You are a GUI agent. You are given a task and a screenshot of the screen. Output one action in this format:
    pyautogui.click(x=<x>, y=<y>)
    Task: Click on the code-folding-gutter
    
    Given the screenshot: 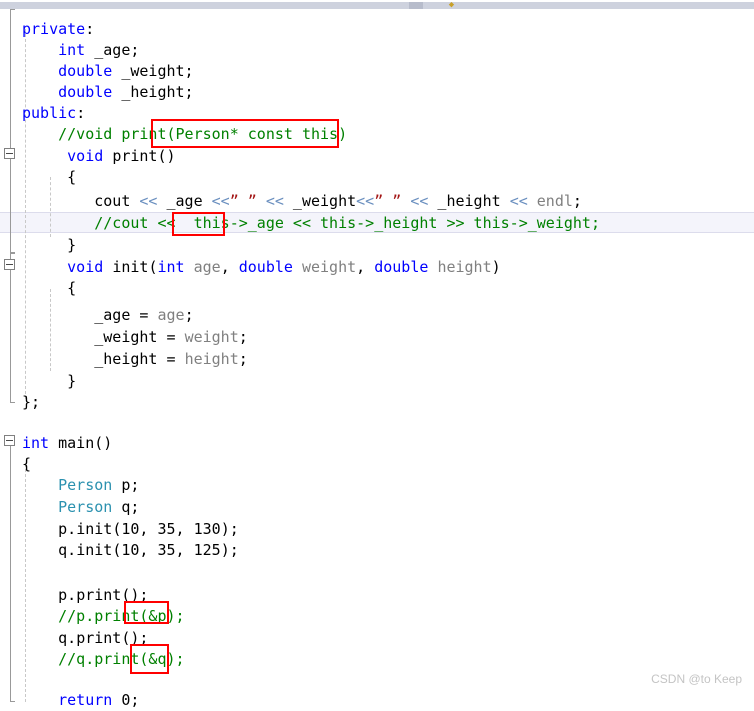 What is the action you would take?
    pyautogui.click(x=11, y=355)
    